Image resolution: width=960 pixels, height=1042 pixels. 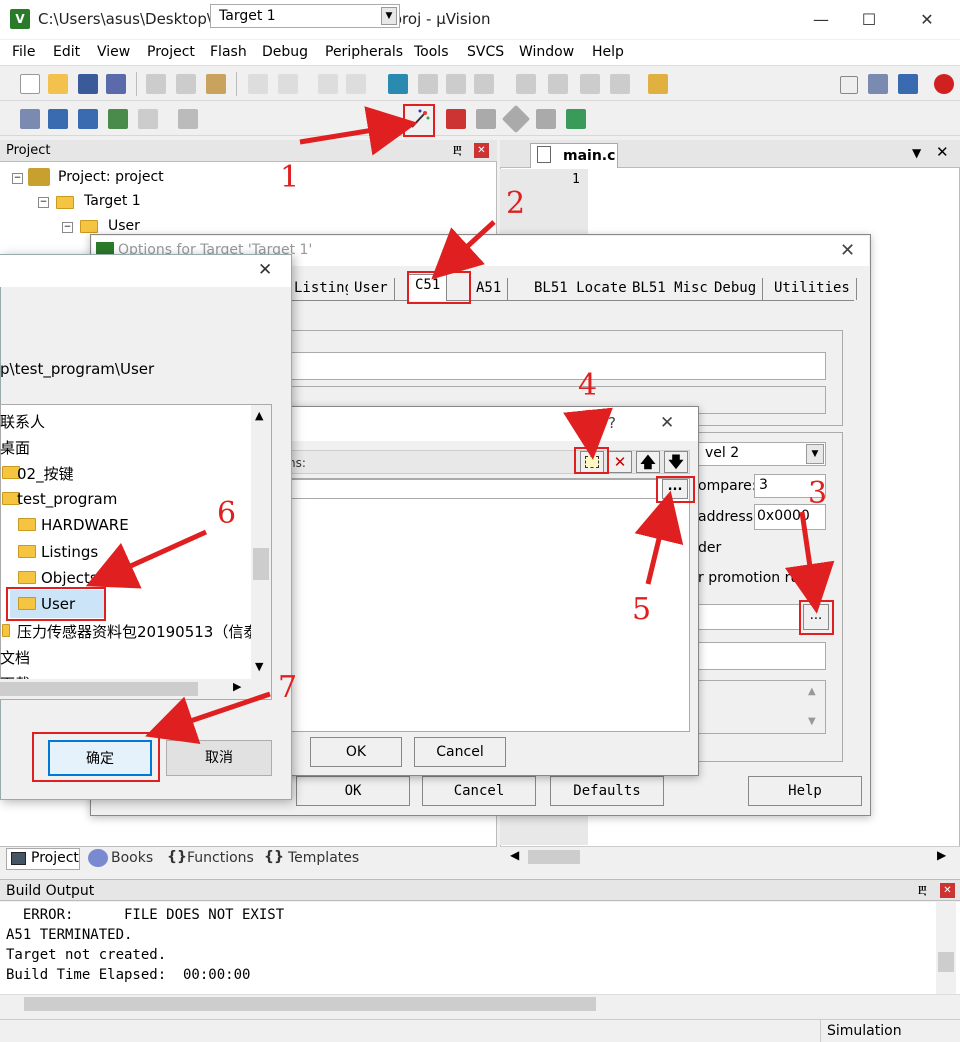 What do you see at coordinates (188, 119) in the screenshot?
I see `download-icon` at bounding box center [188, 119].